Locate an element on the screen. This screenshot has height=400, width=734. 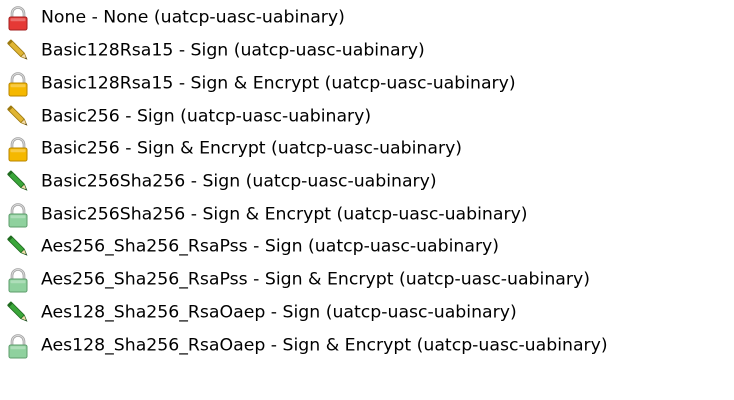
endpoint-label: Basic256 - Sign (uatcp-uasc-uabinary) is located at coordinates (206, 116).